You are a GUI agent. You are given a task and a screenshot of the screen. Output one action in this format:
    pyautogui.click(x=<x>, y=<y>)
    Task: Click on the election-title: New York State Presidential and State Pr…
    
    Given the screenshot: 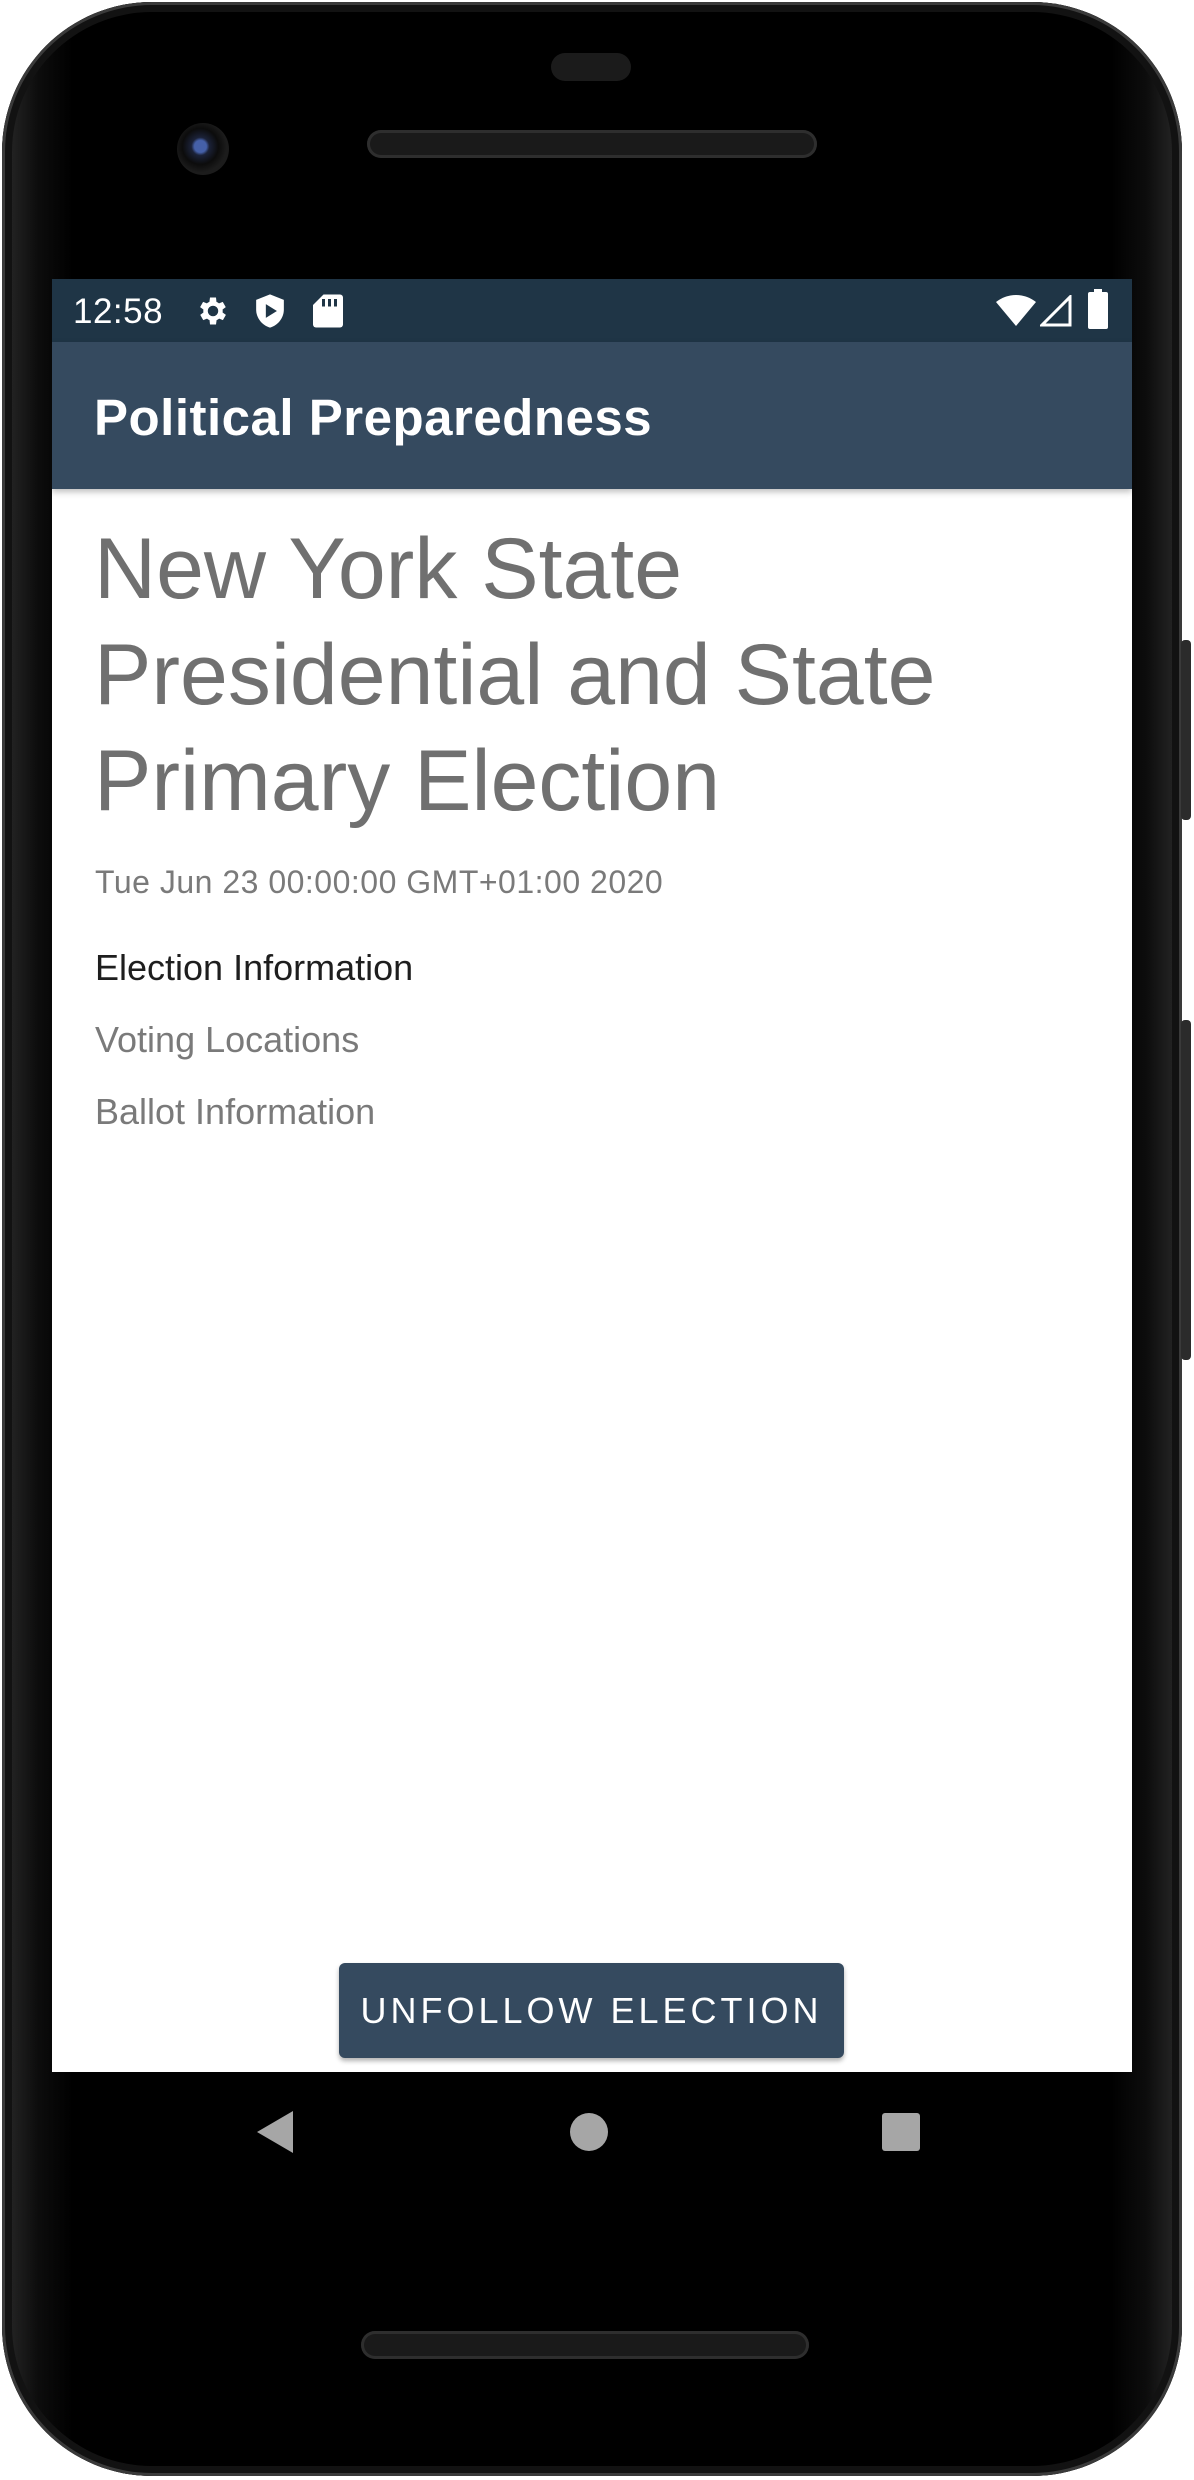 What is the action you would take?
    pyautogui.click(x=515, y=675)
    